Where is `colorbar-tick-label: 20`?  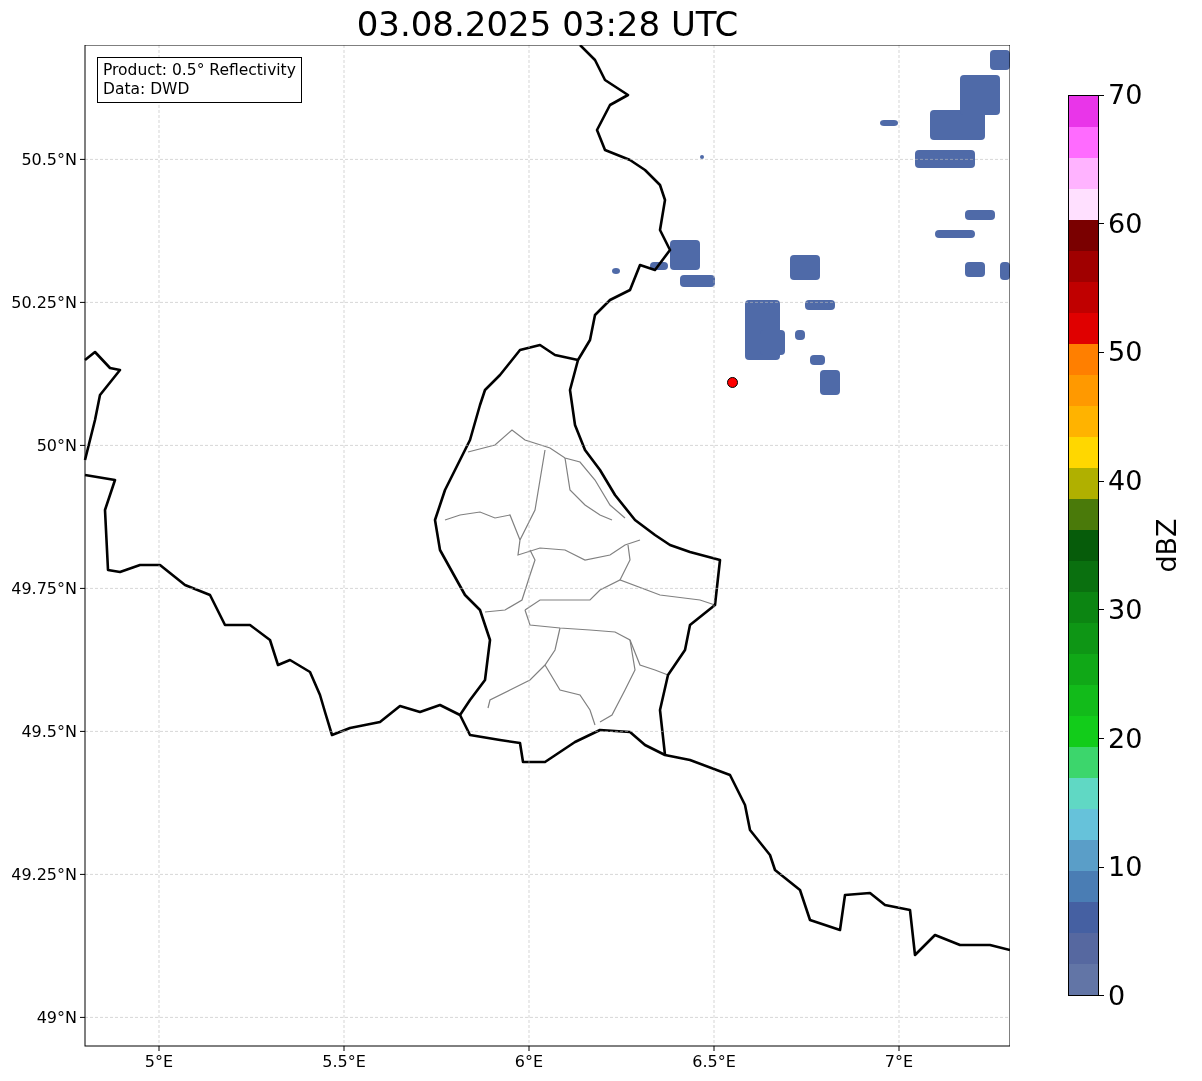
colorbar-tick-label: 20 is located at coordinates (1125, 738).